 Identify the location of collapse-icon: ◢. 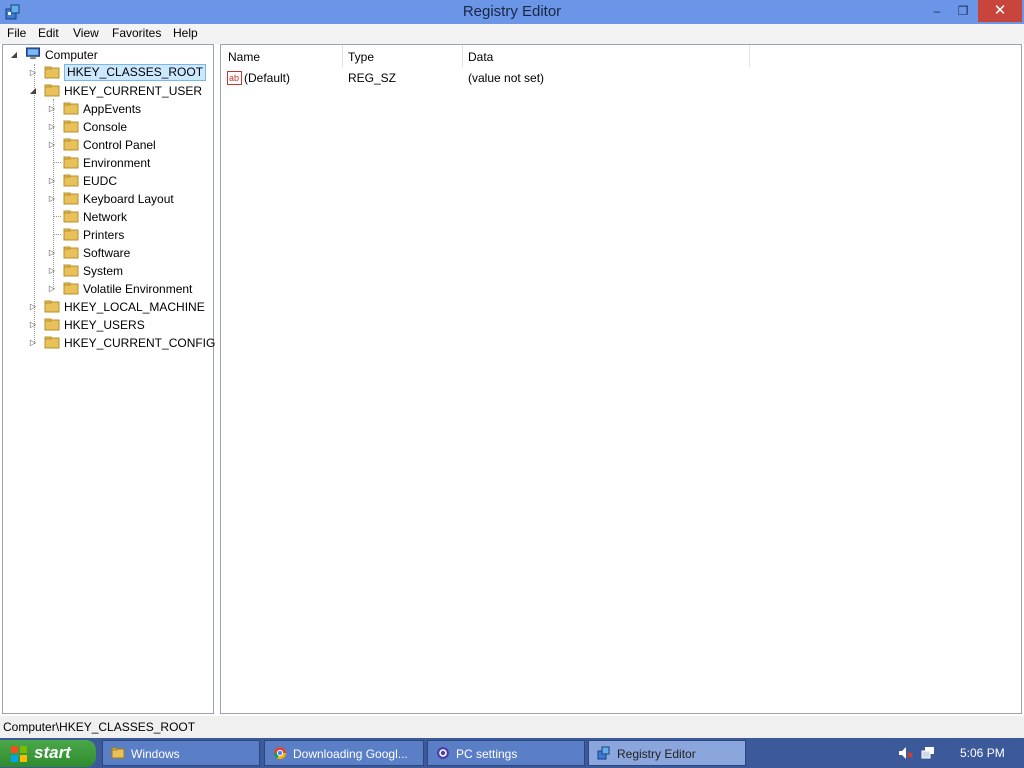
(33, 91).